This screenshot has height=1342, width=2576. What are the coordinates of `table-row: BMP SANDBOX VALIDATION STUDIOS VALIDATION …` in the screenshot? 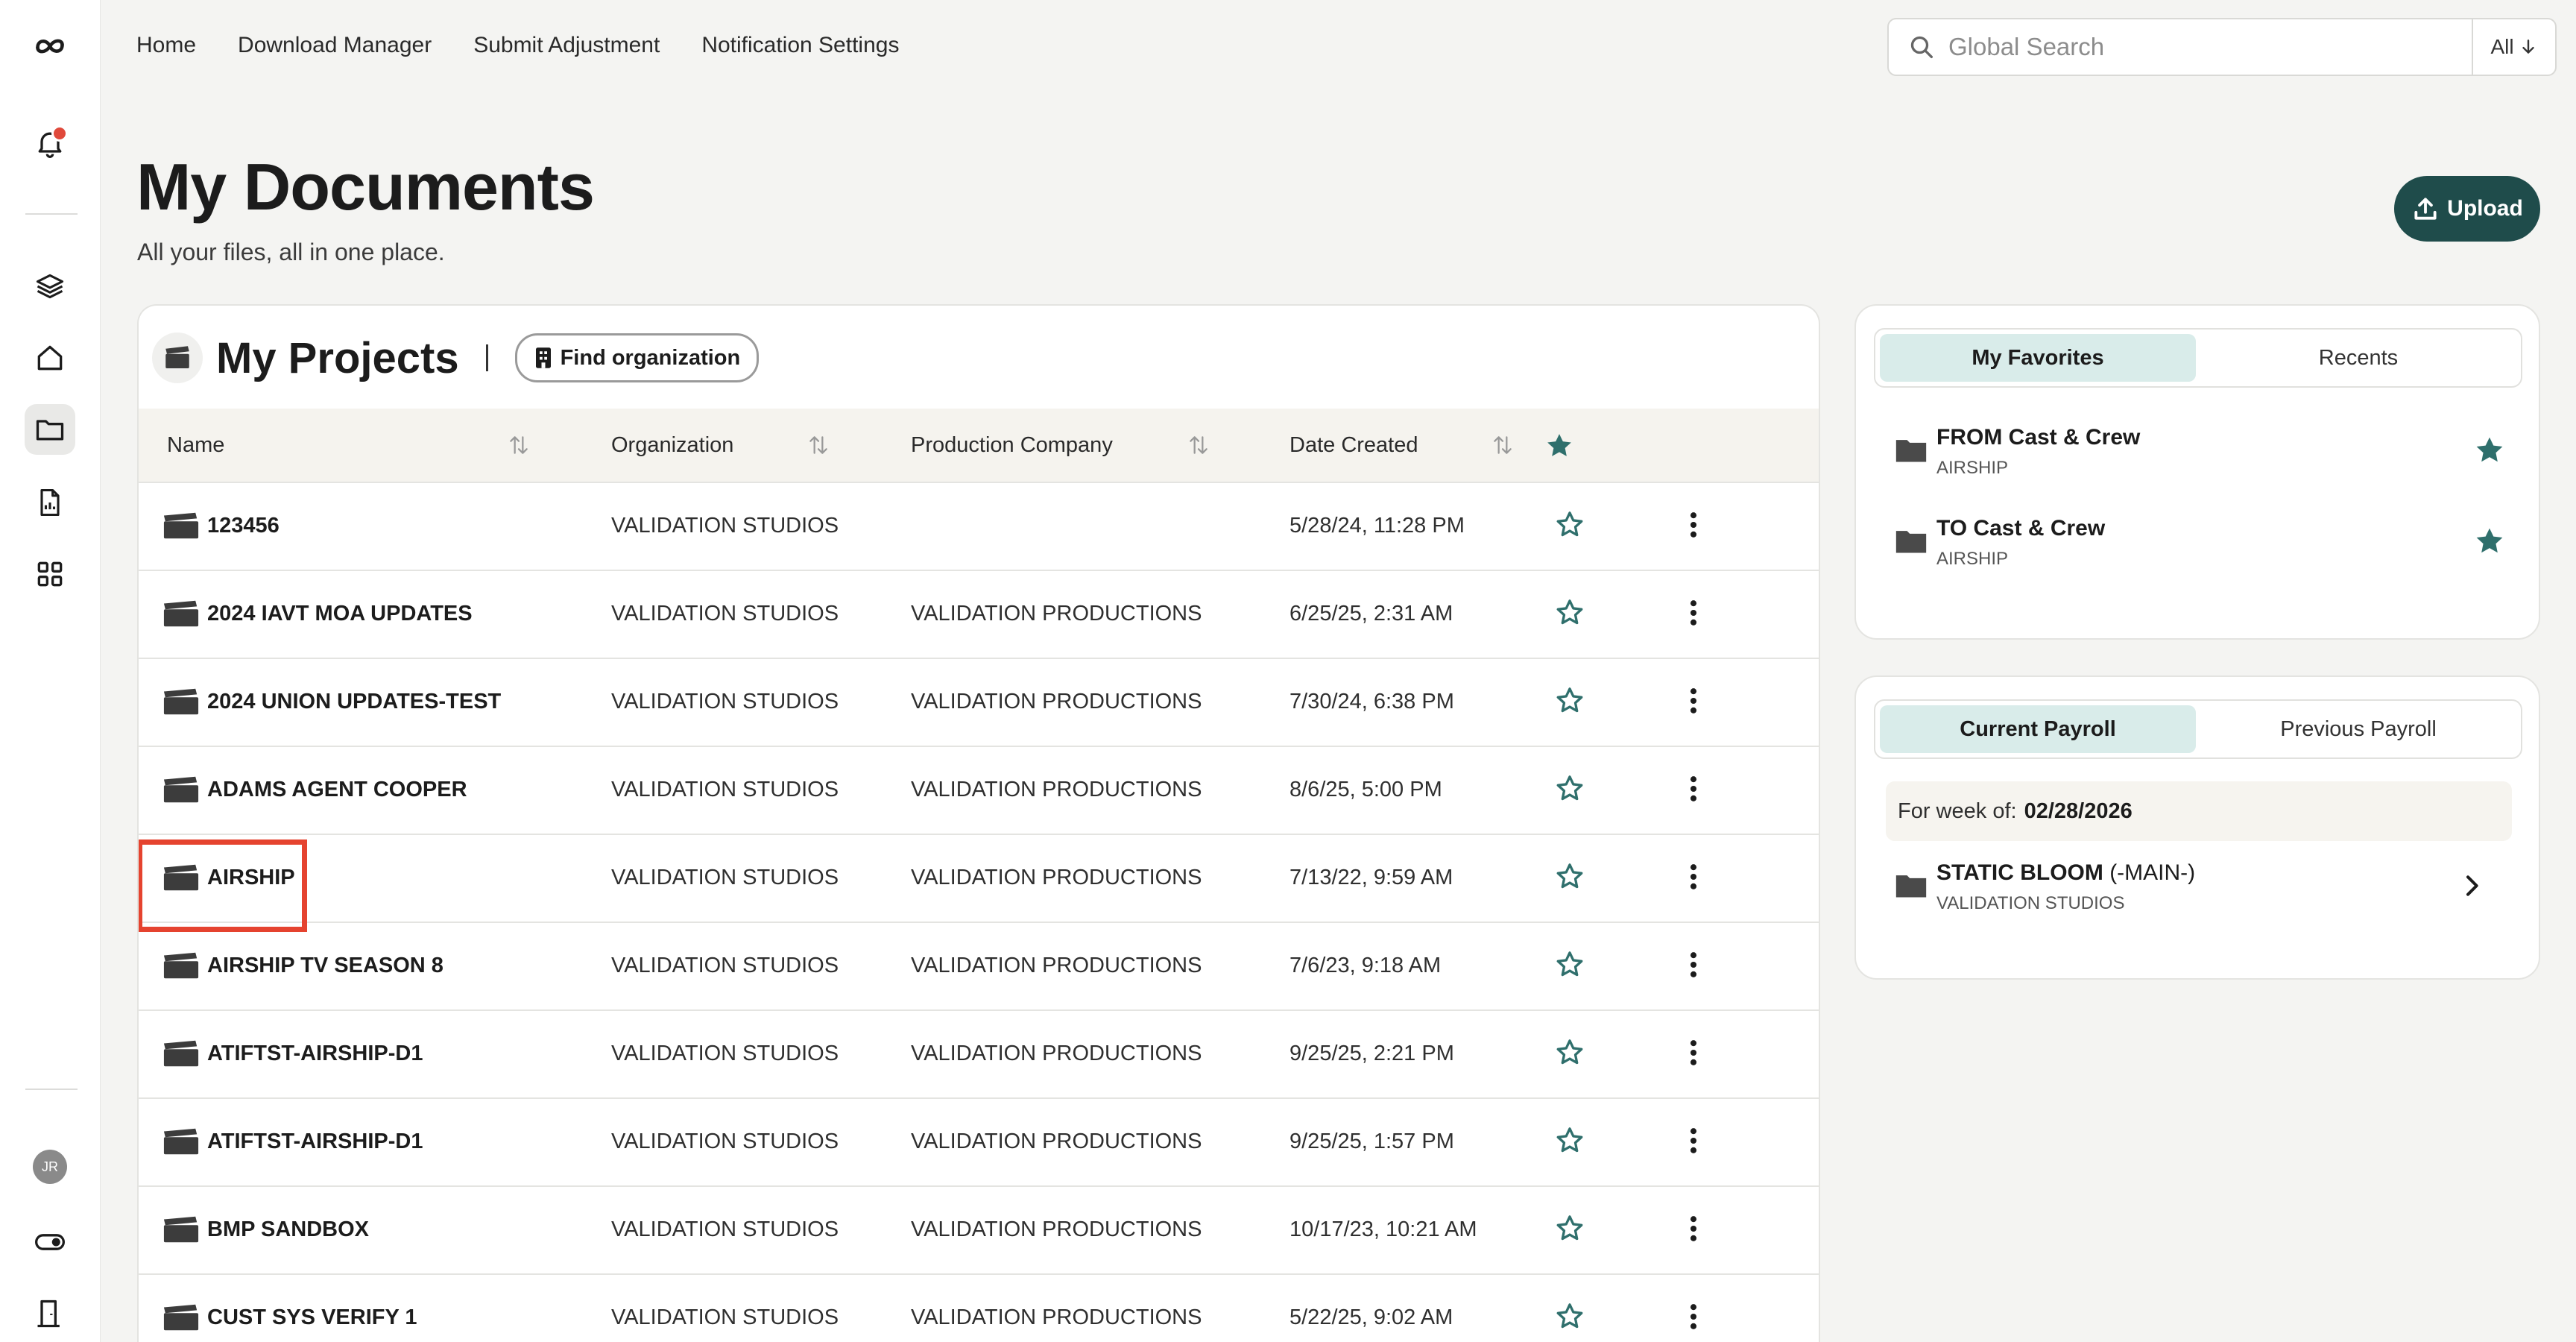 It's located at (979, 1230).